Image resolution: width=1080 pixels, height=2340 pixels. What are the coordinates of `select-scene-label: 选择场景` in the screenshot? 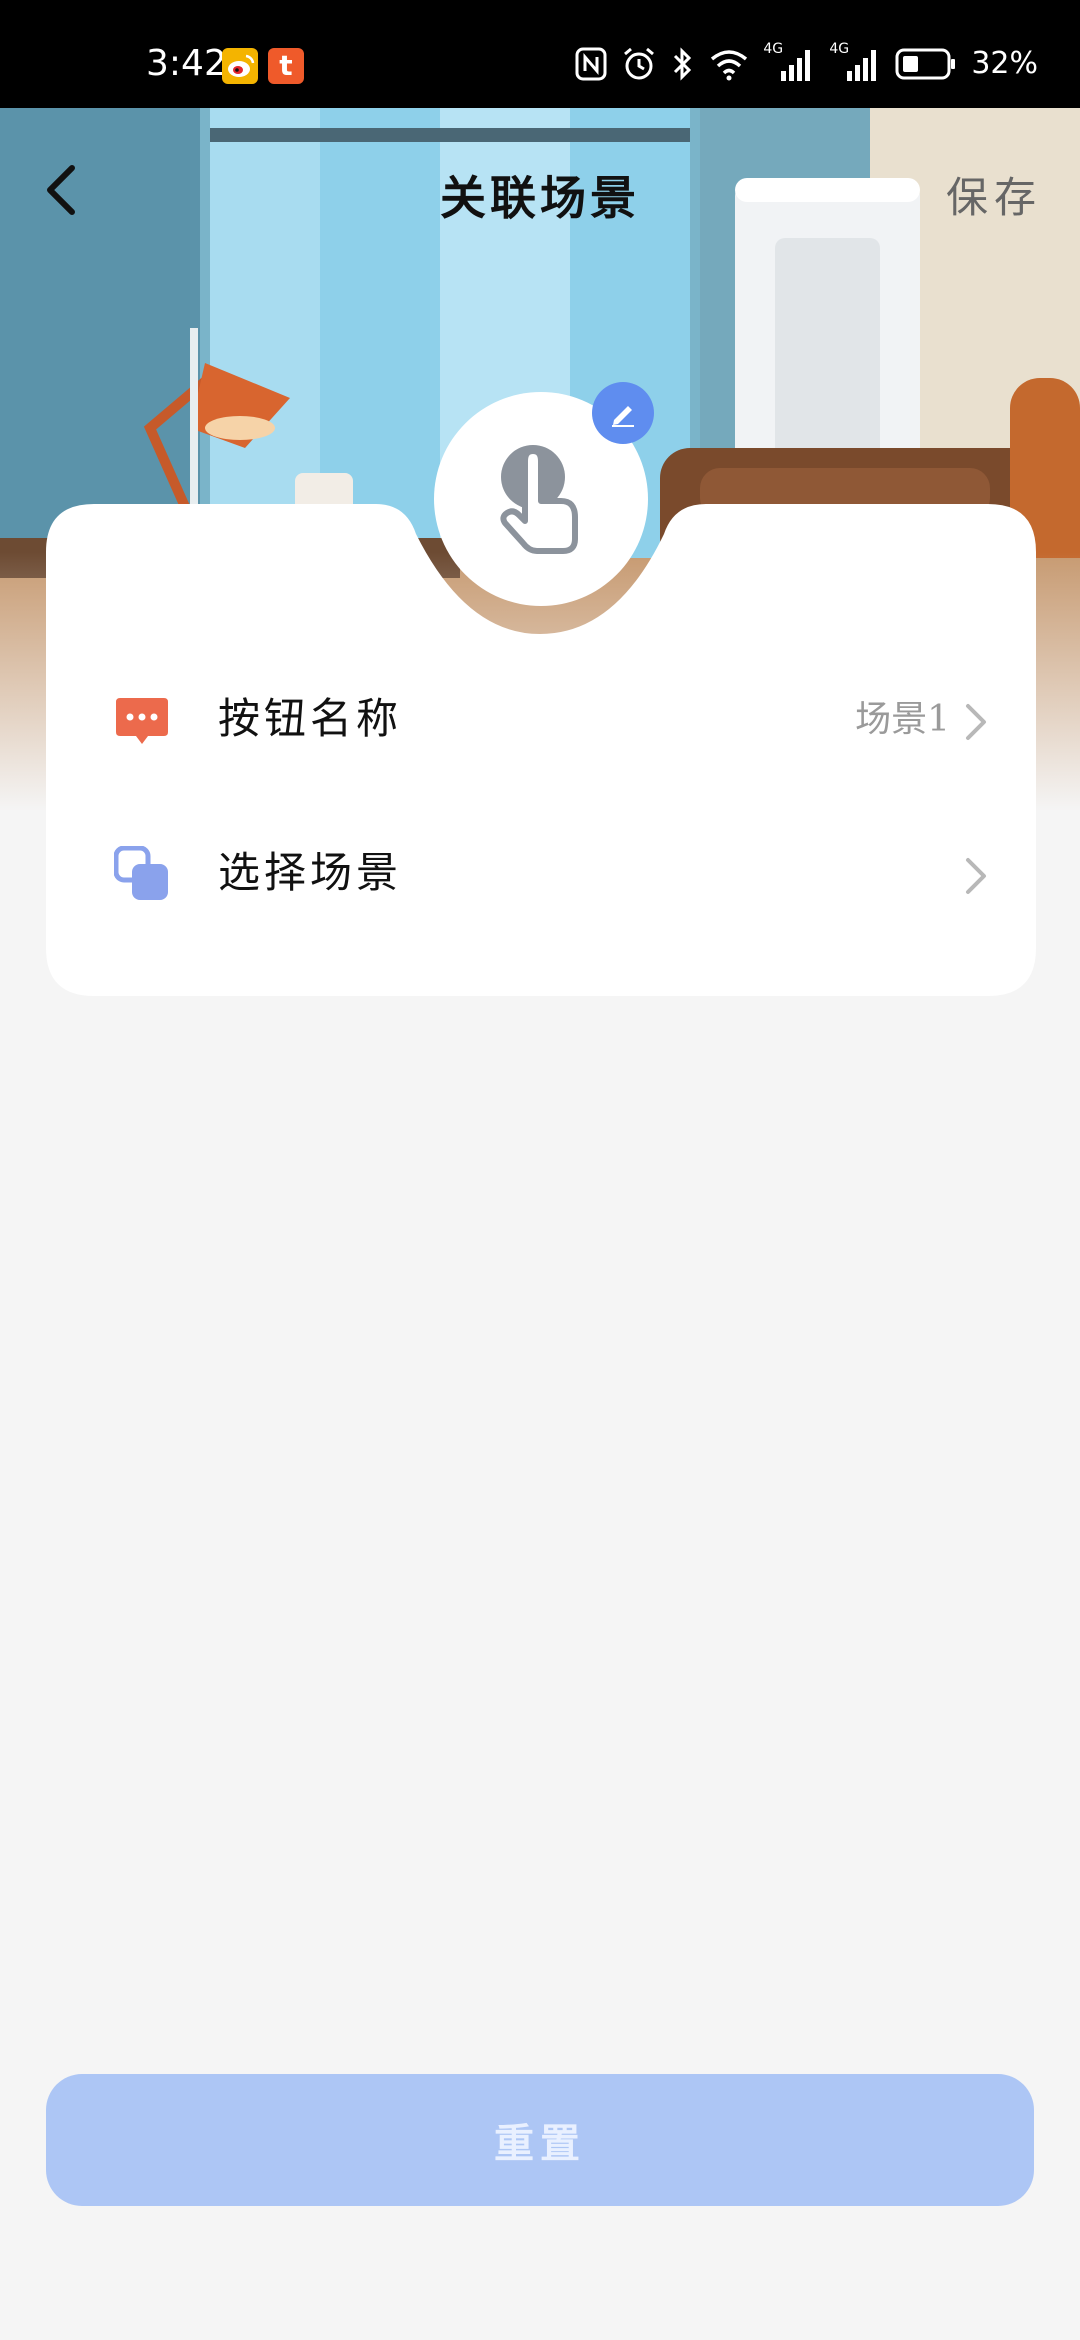 It's located at (310, 872).